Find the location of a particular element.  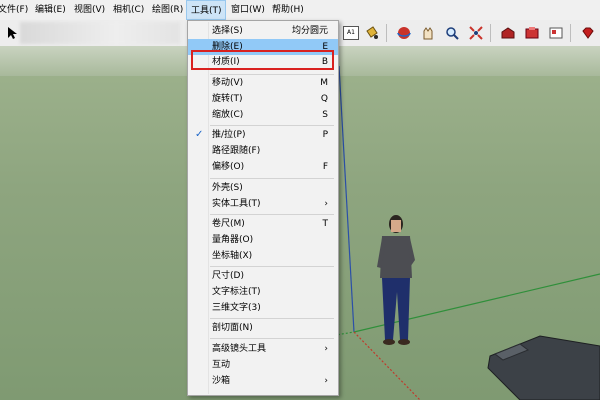

menu-item-label: 文字标注(T) is located at coordinates (236, 292).